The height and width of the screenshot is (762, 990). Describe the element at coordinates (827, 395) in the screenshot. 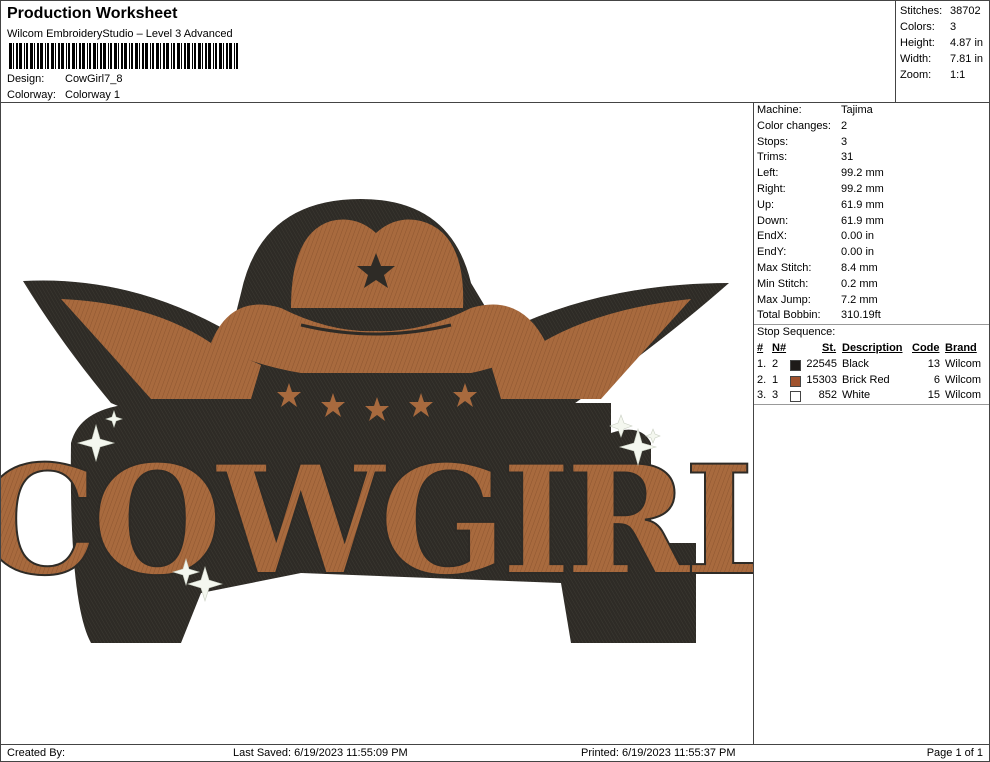

I see `stop-st: 852` at that location.